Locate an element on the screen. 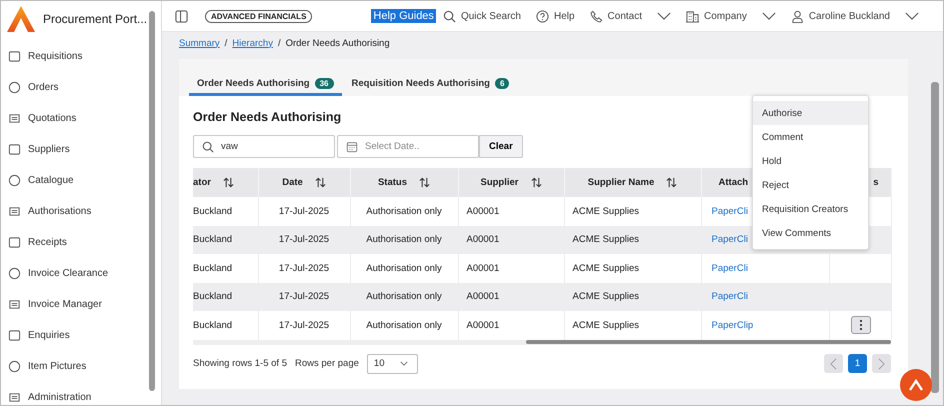 This screenshot has height=406, width=944. panel-title: Order Needs Authorising is located at coordinates (267, 117).